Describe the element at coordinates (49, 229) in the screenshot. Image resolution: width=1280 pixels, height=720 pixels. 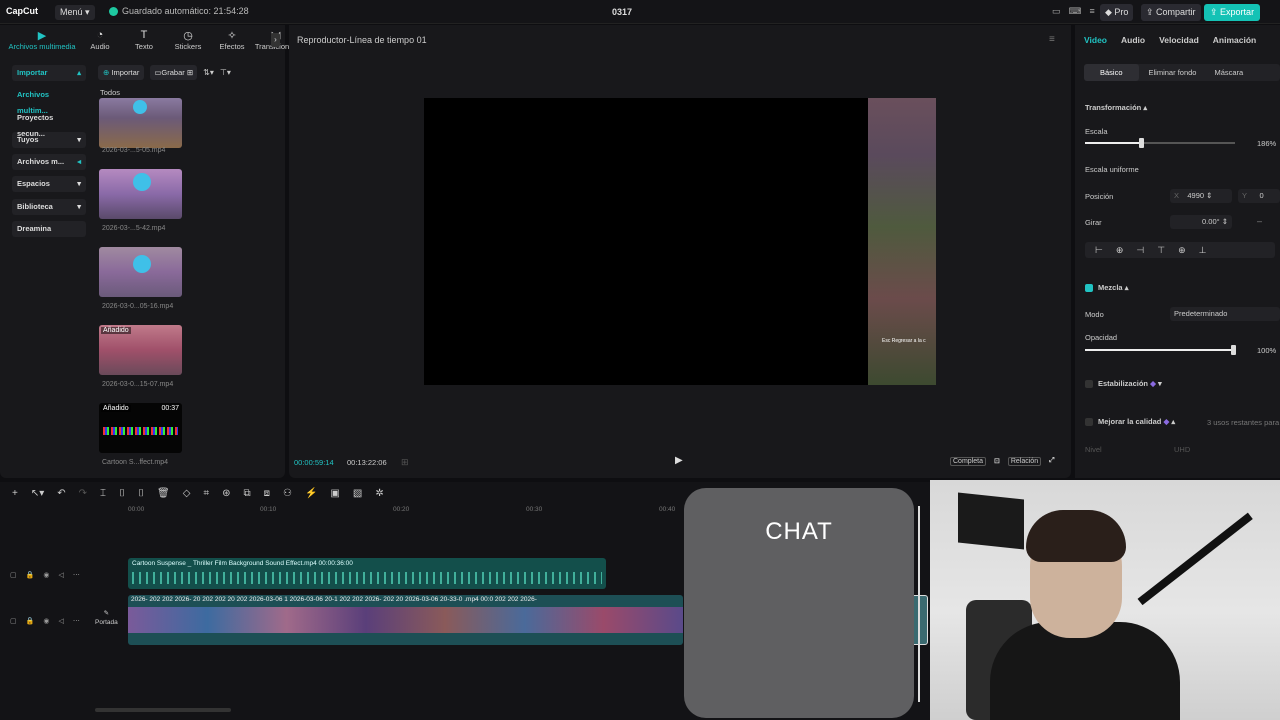
I see `sidebar-item-dreamina: Dreamina` at that location.